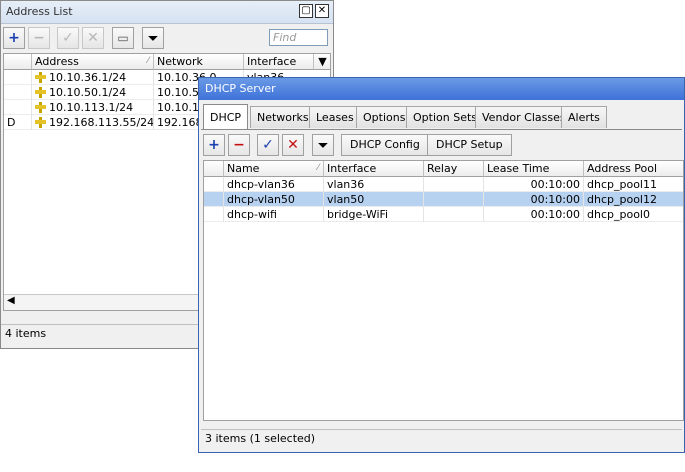 The image size is (685, 472). Describe the element at coordinates (274, 199) in the screenshot. I see `name-cell: dhcp-vlan50` at that location.